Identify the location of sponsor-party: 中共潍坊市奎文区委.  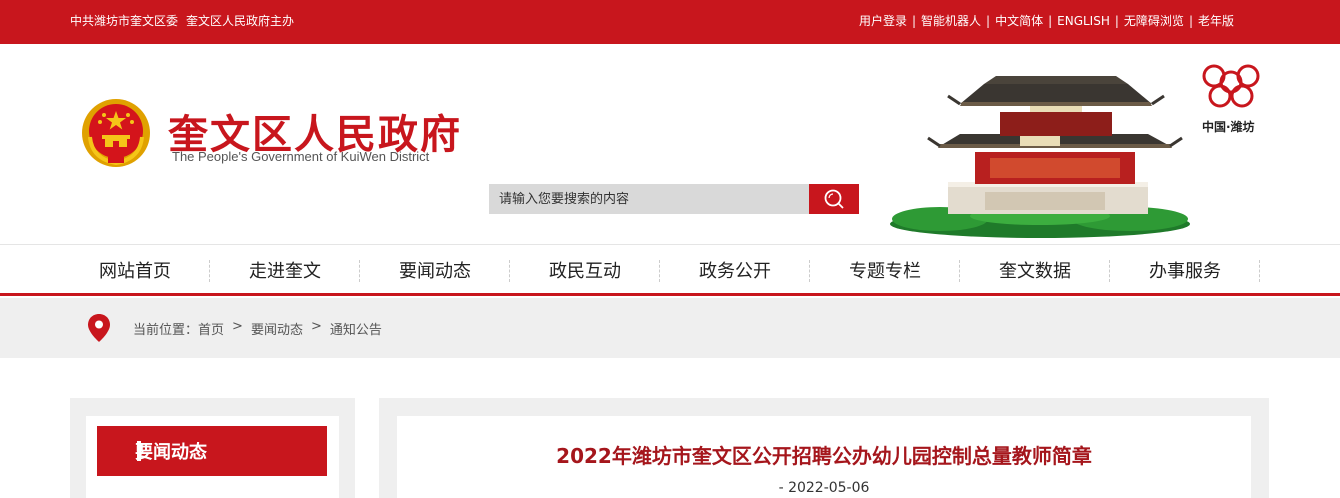
(124, 21).